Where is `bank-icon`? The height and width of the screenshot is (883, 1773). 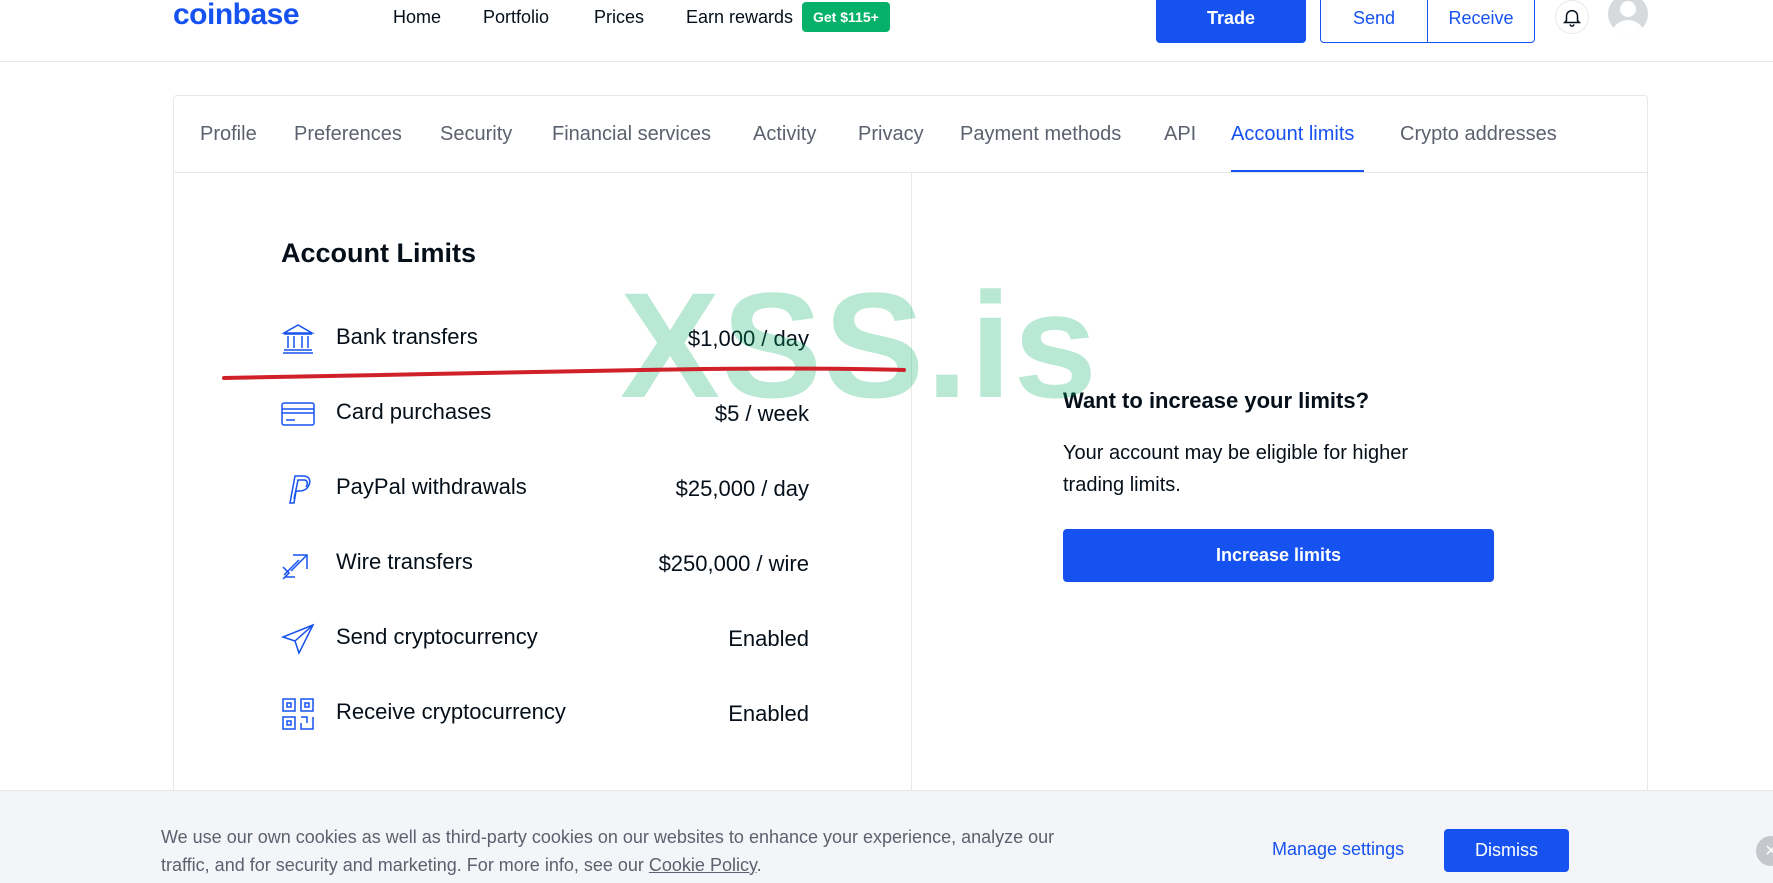
bank-icon is located at coordinates (298, 339).